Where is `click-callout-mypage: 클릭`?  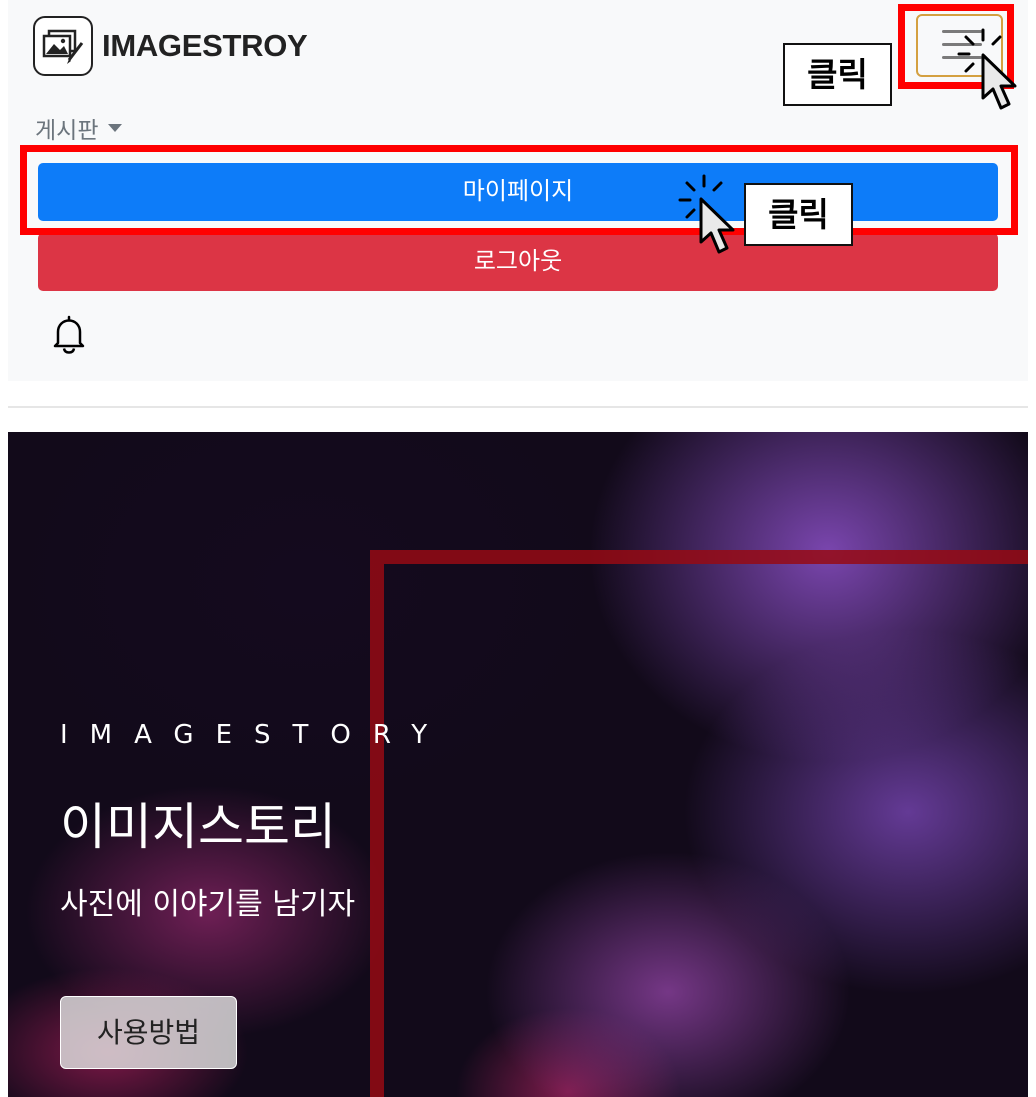 click-callout-mypage: 클릭 is located at coordinates (798, 214).